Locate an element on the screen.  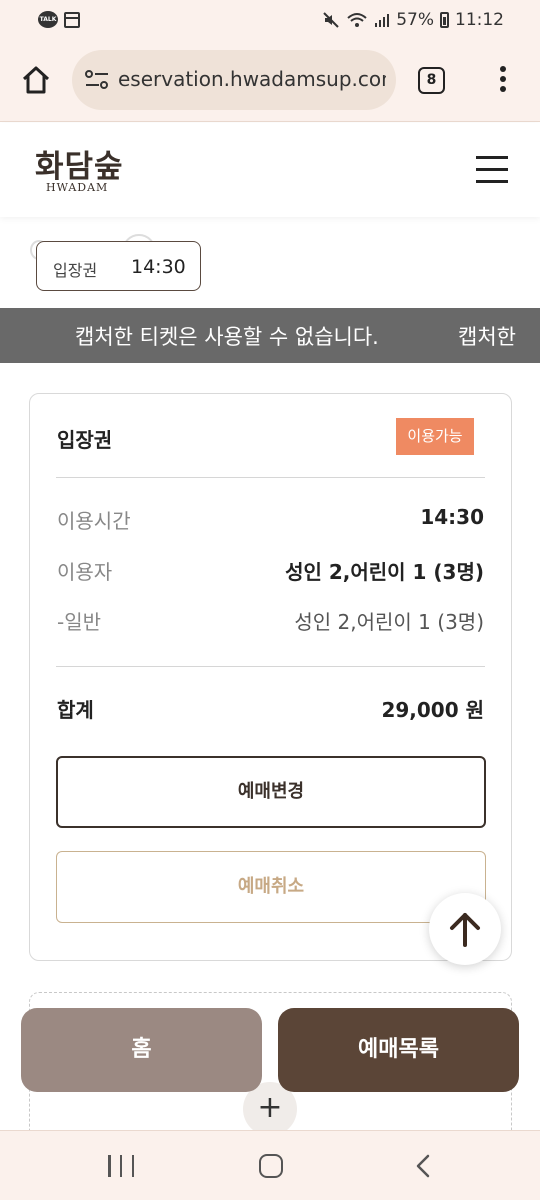
clock: 11:12 is located at coordinates (479, 20).